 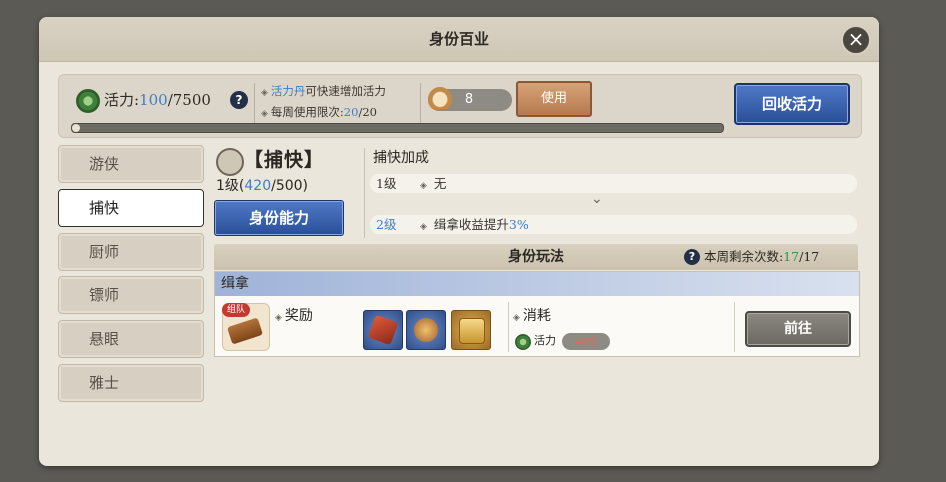 What do you see at coordinates (474, 226) in the screenshot?
I see `bonus-text: ◈ 缉拿收益提升3%` at bounding box center [474, 226].